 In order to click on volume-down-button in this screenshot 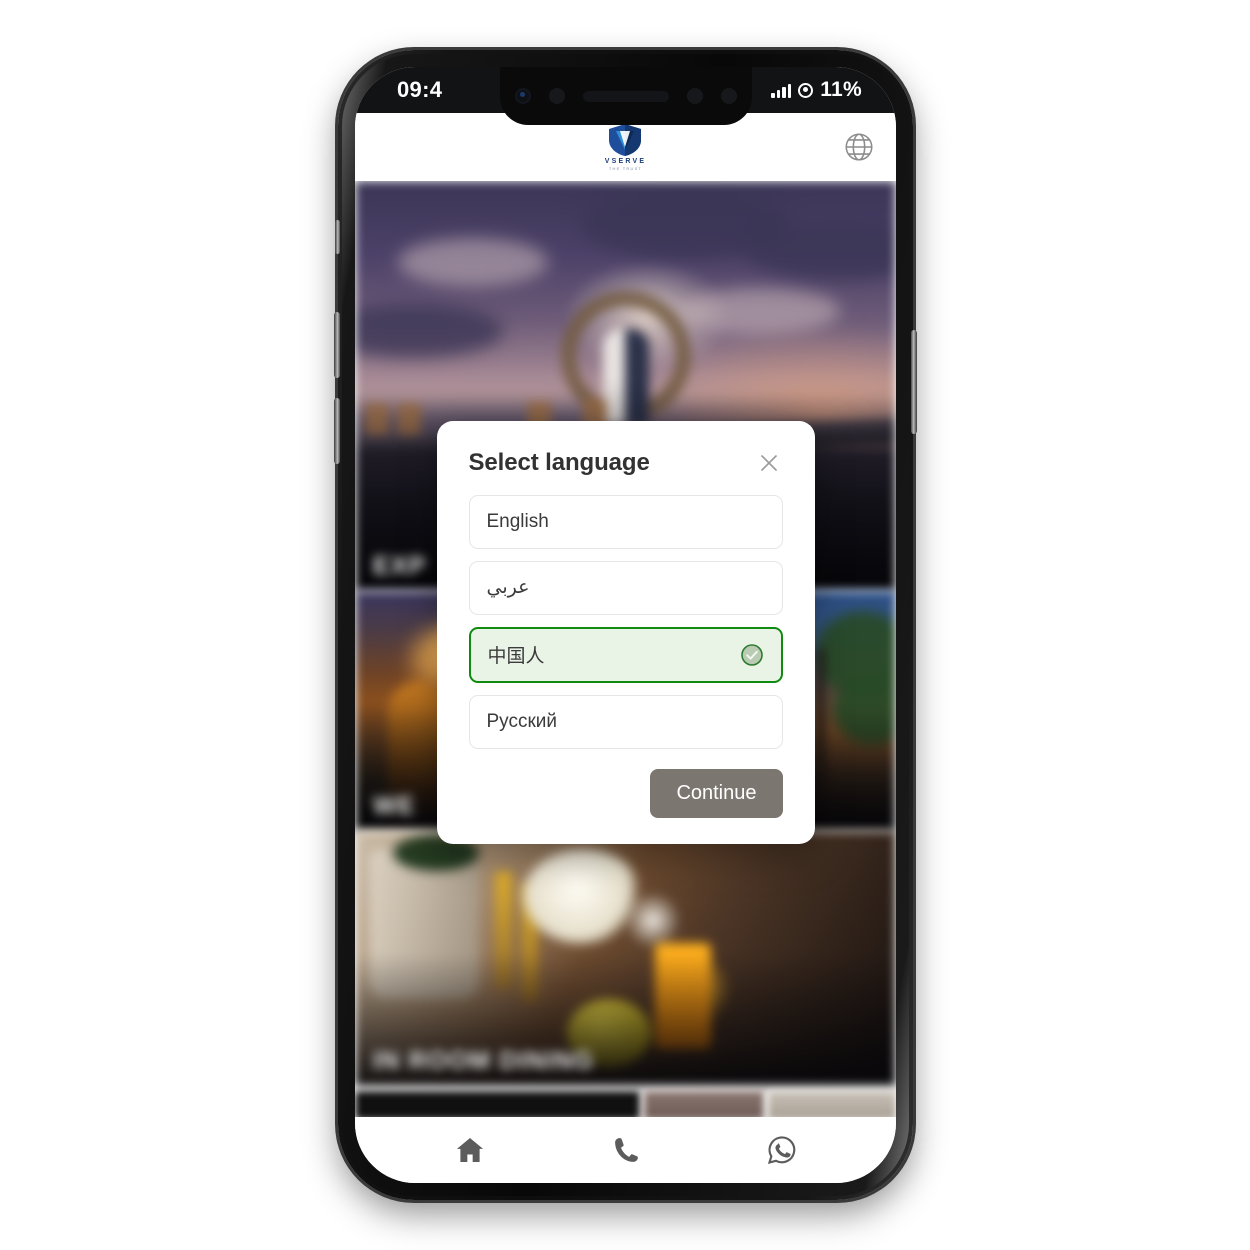, I will do `click(337, 431)`.